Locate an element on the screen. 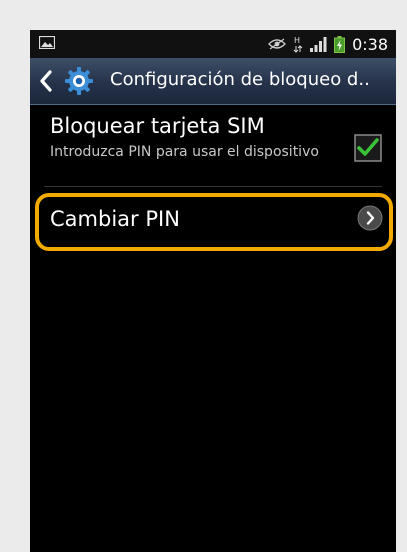 This screenshot has height=552, width=407. action-bar: Configuración de bloqueo d.. is located at coordinates (213, 81).